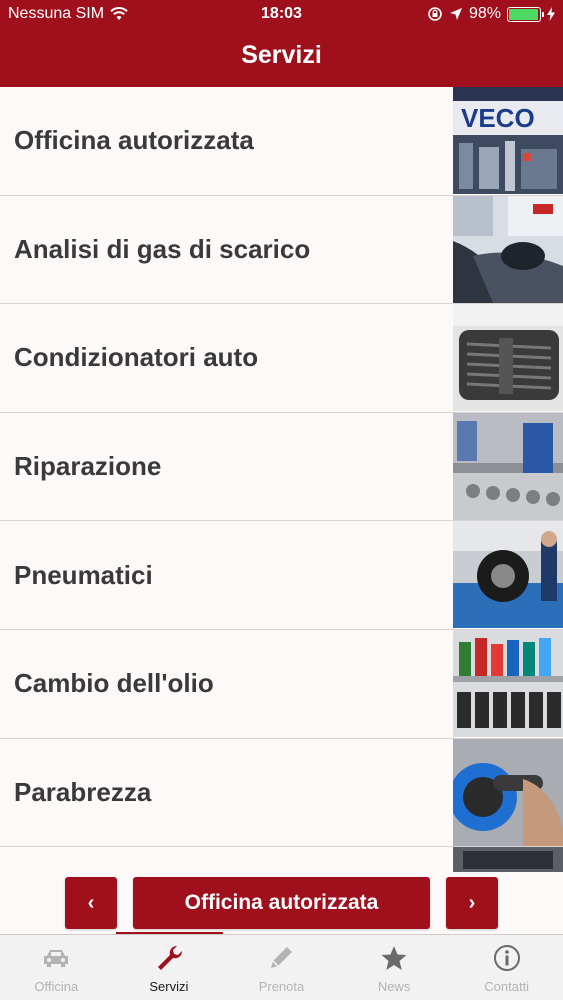 This screenshot has width=563, height=1000. I want to click on service-row-condizionatori: Condizionatori auto, so click(281, 358).